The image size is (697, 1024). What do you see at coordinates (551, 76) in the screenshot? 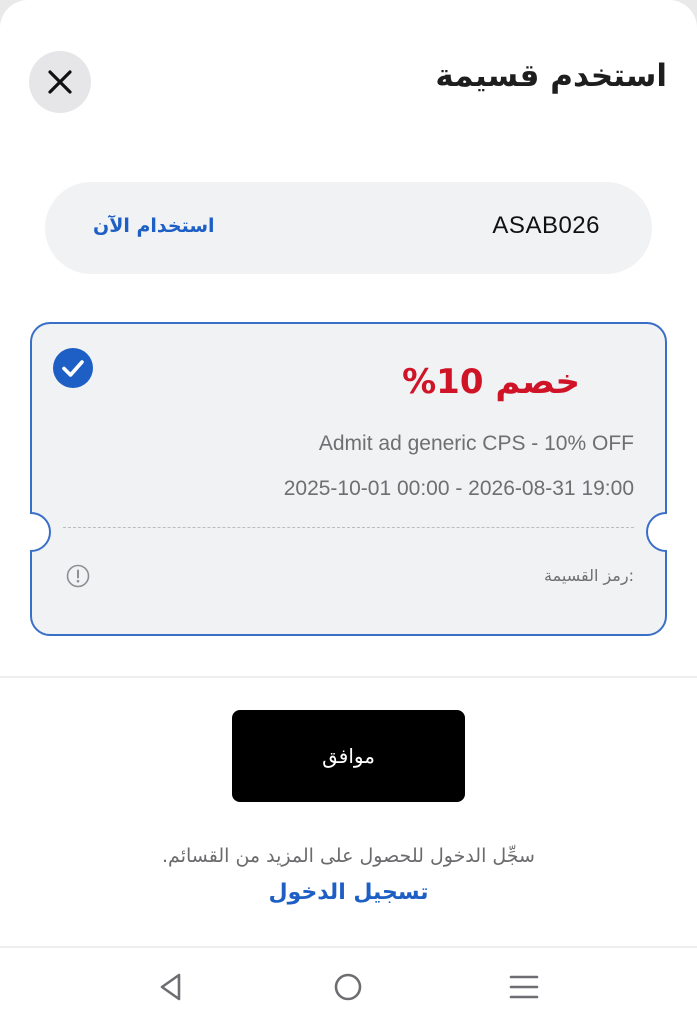
I see `page-title: استخدم قسيمة` at bounding box center [551, 76].